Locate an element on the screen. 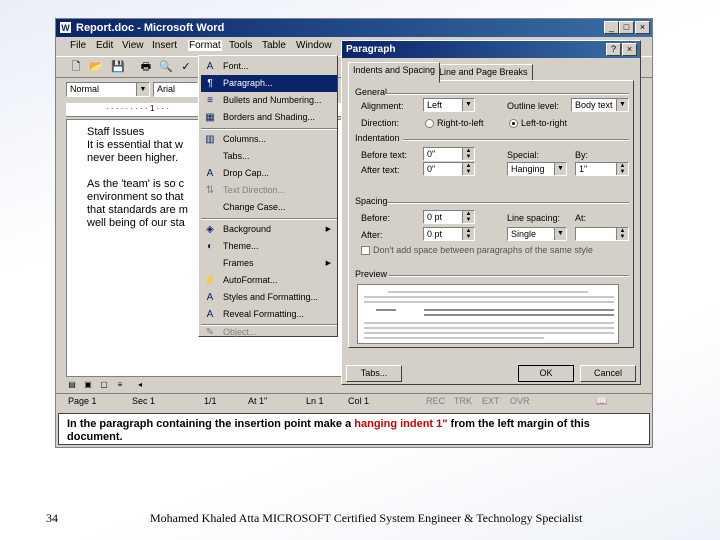 Image resolution: width=720 pixels, height=540 pixels. style-combo: Normal ▼ is located at coordinates (108, 89).